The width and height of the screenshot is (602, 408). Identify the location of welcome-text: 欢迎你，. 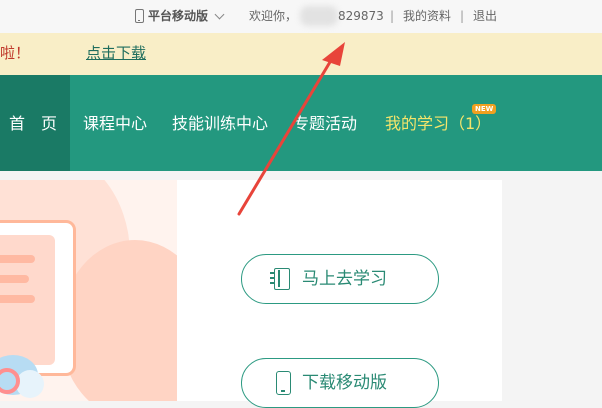
(273, 16).